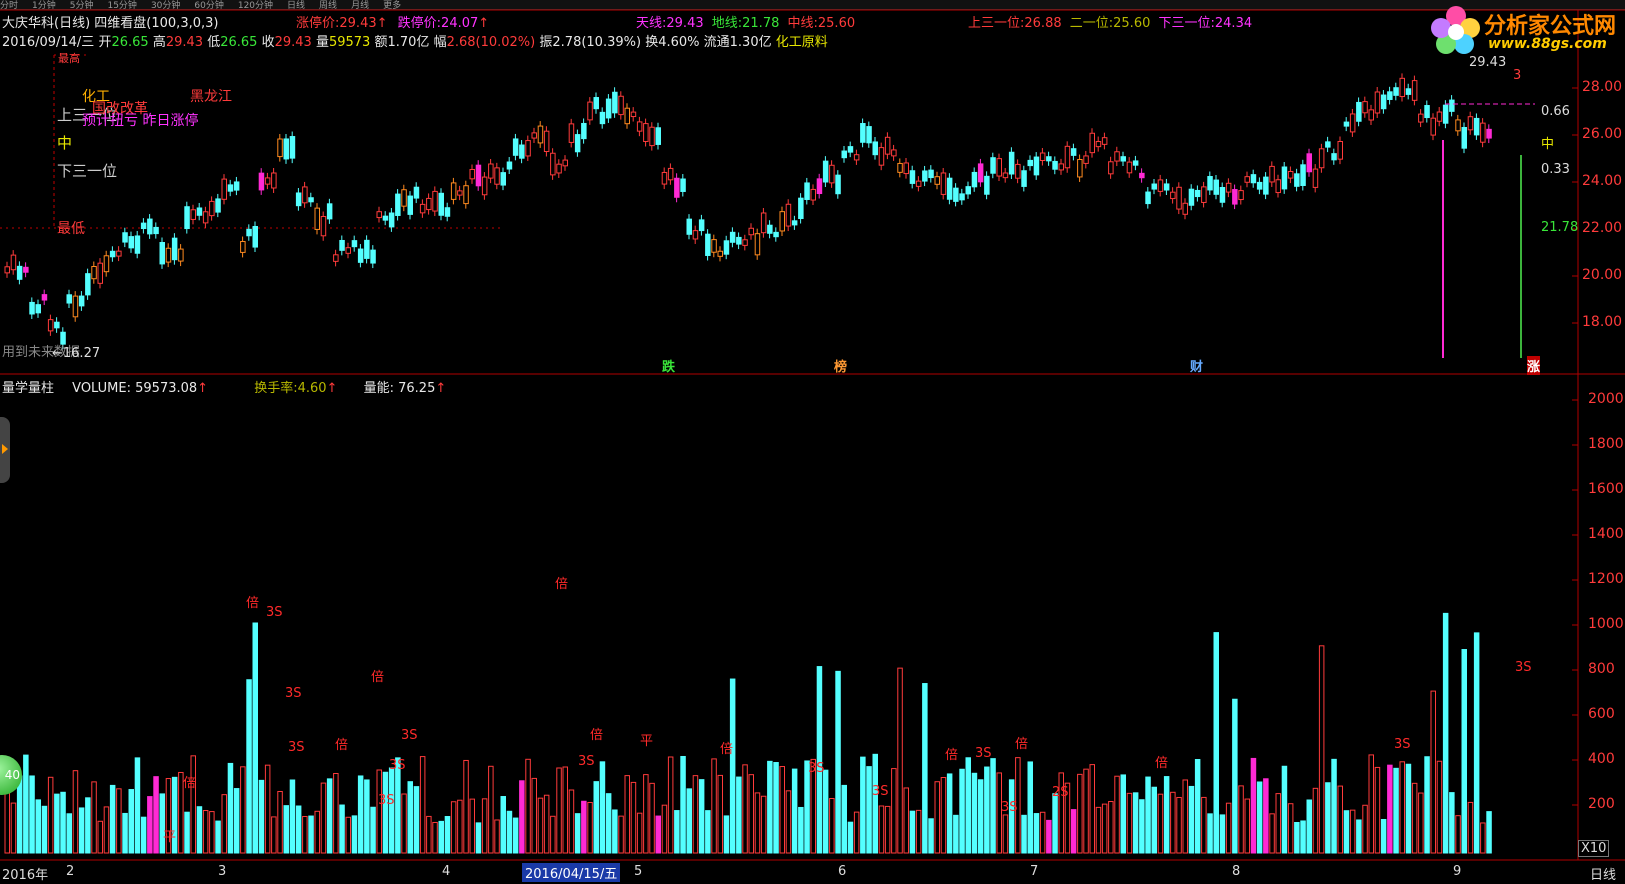 The image size is (1625, 884). I want to click on date-axis: 2016年 2 3 4 2016/04/15/五 5 6 7 8 9 日线, so click(812, 872).